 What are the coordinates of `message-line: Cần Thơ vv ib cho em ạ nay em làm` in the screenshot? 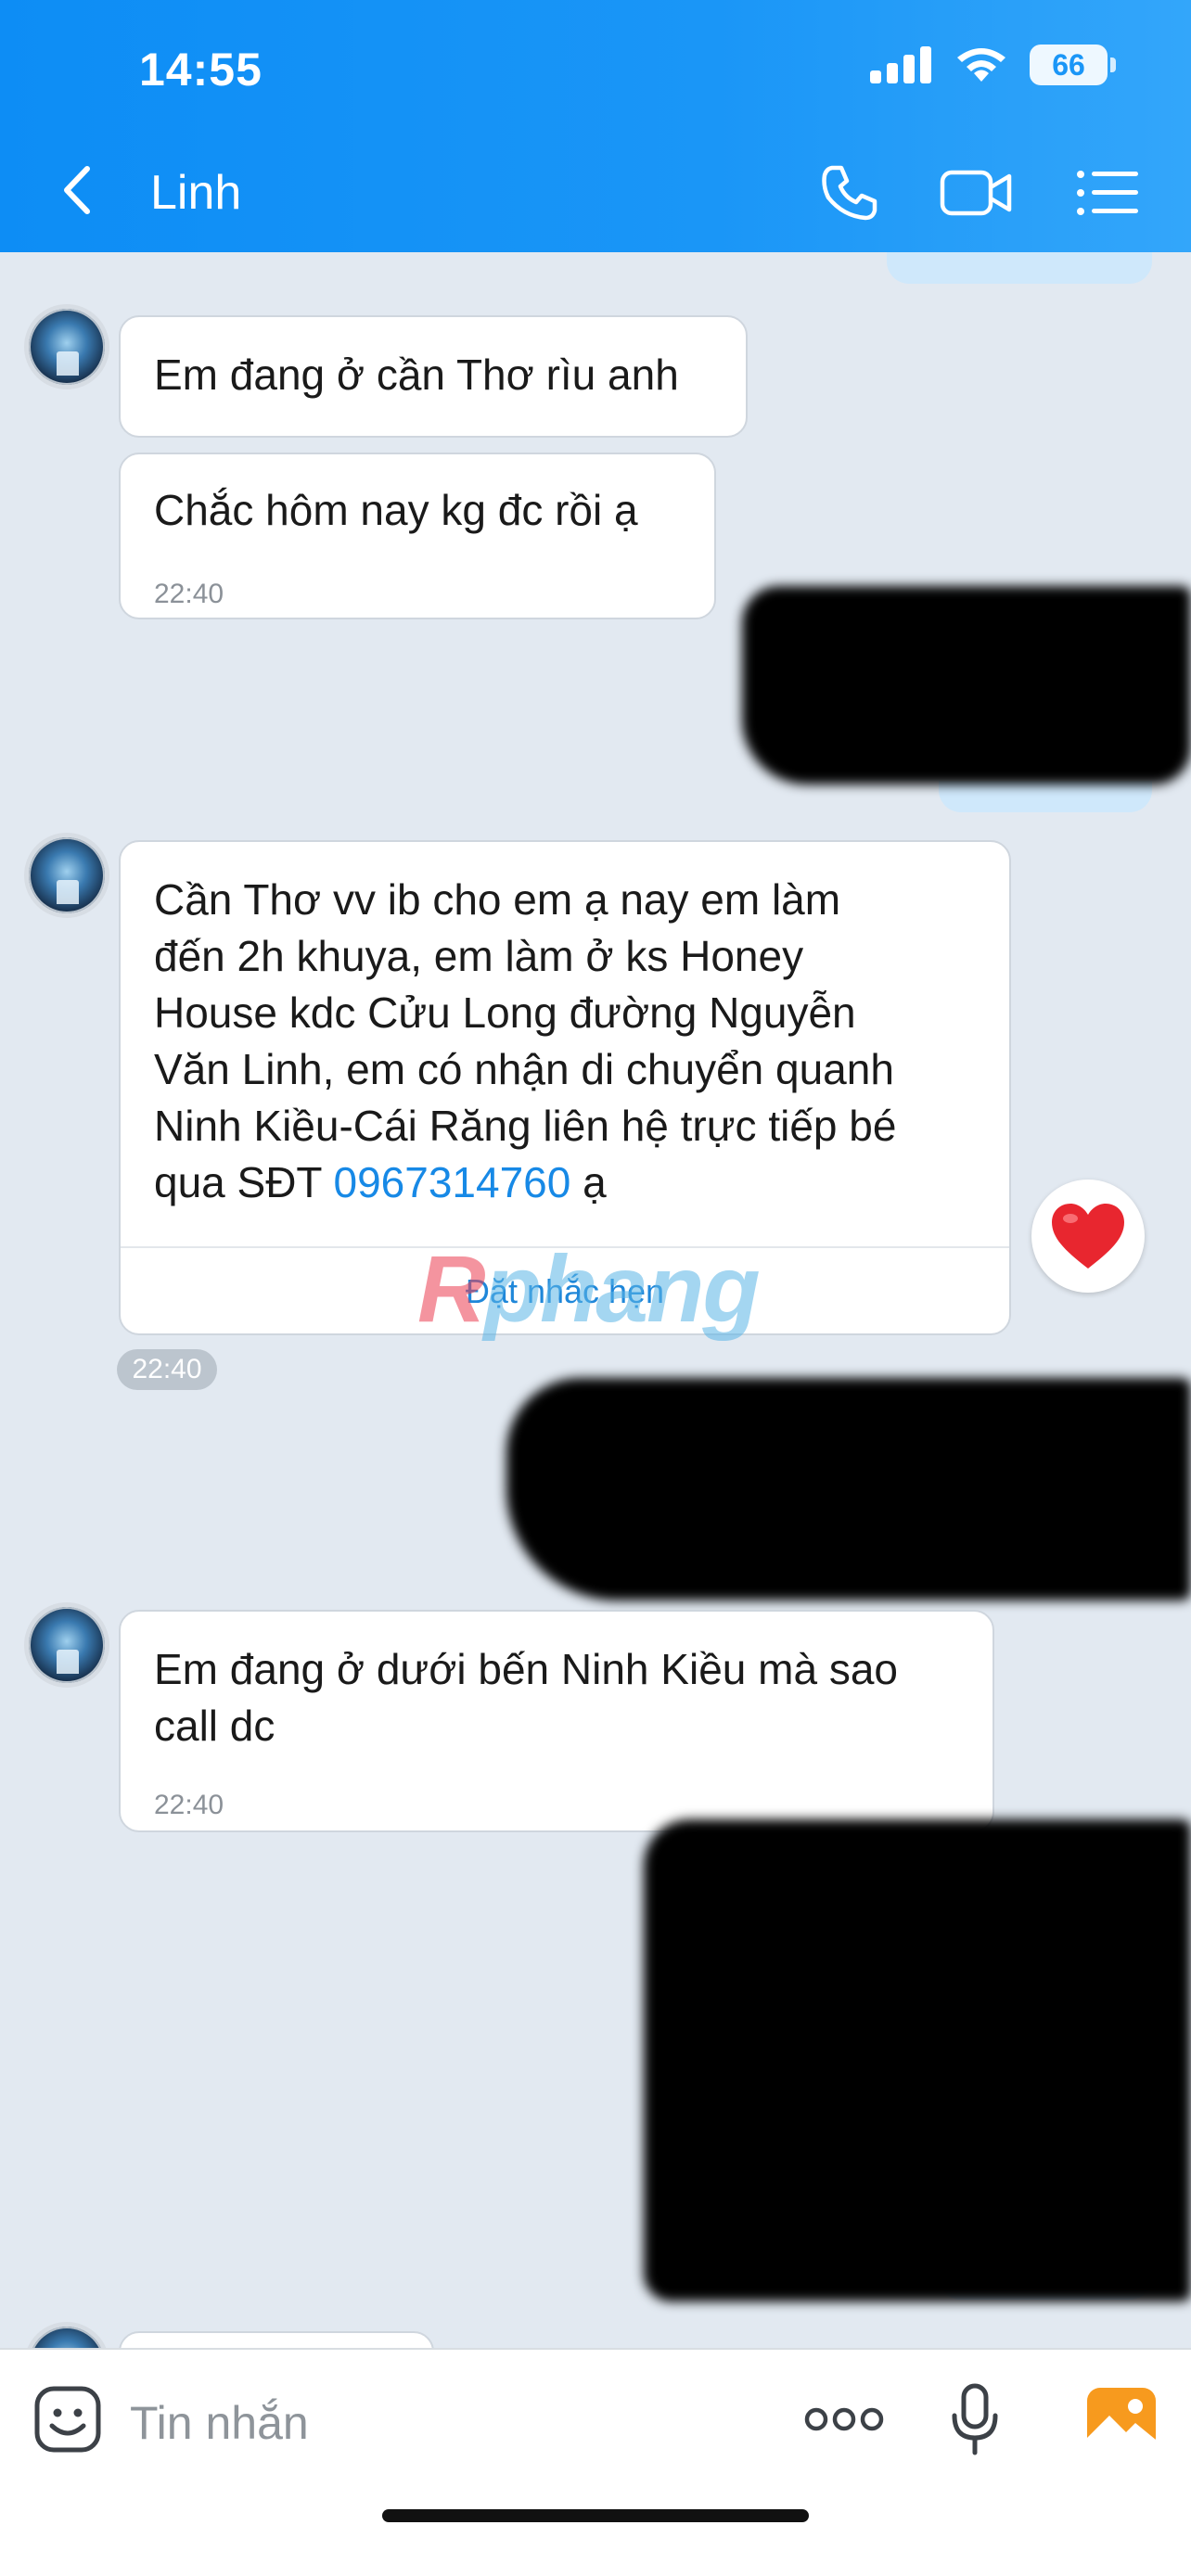 It's located at (497, 900).